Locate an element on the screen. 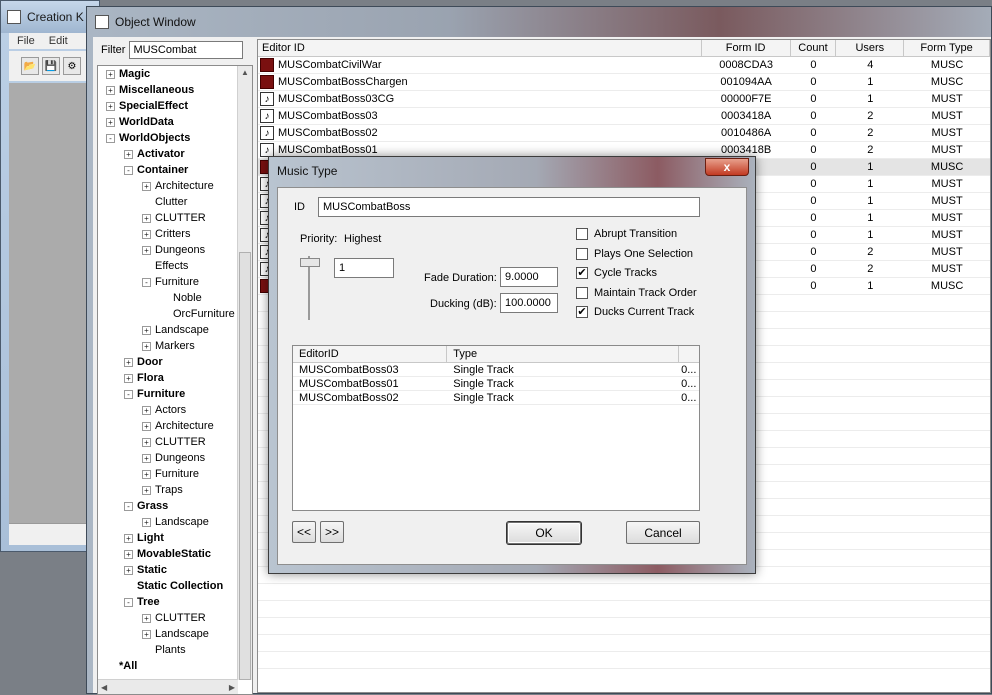 The image size is (992, 695). ducking-input is located at coordinates (529, 303).